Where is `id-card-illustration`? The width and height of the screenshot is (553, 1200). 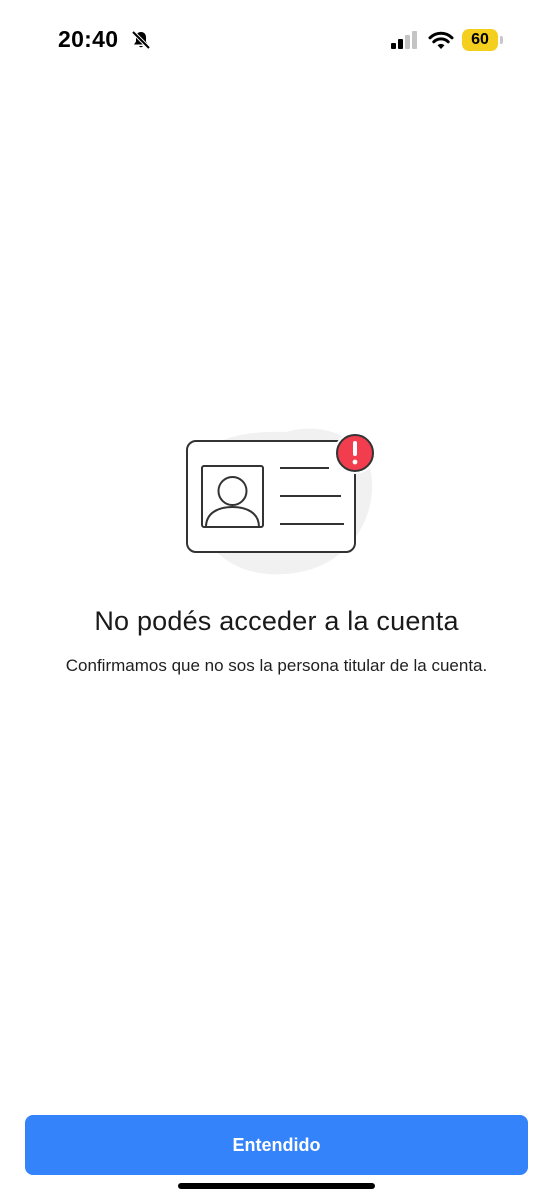 id-card-illustration is located at coordinates (281, 501).